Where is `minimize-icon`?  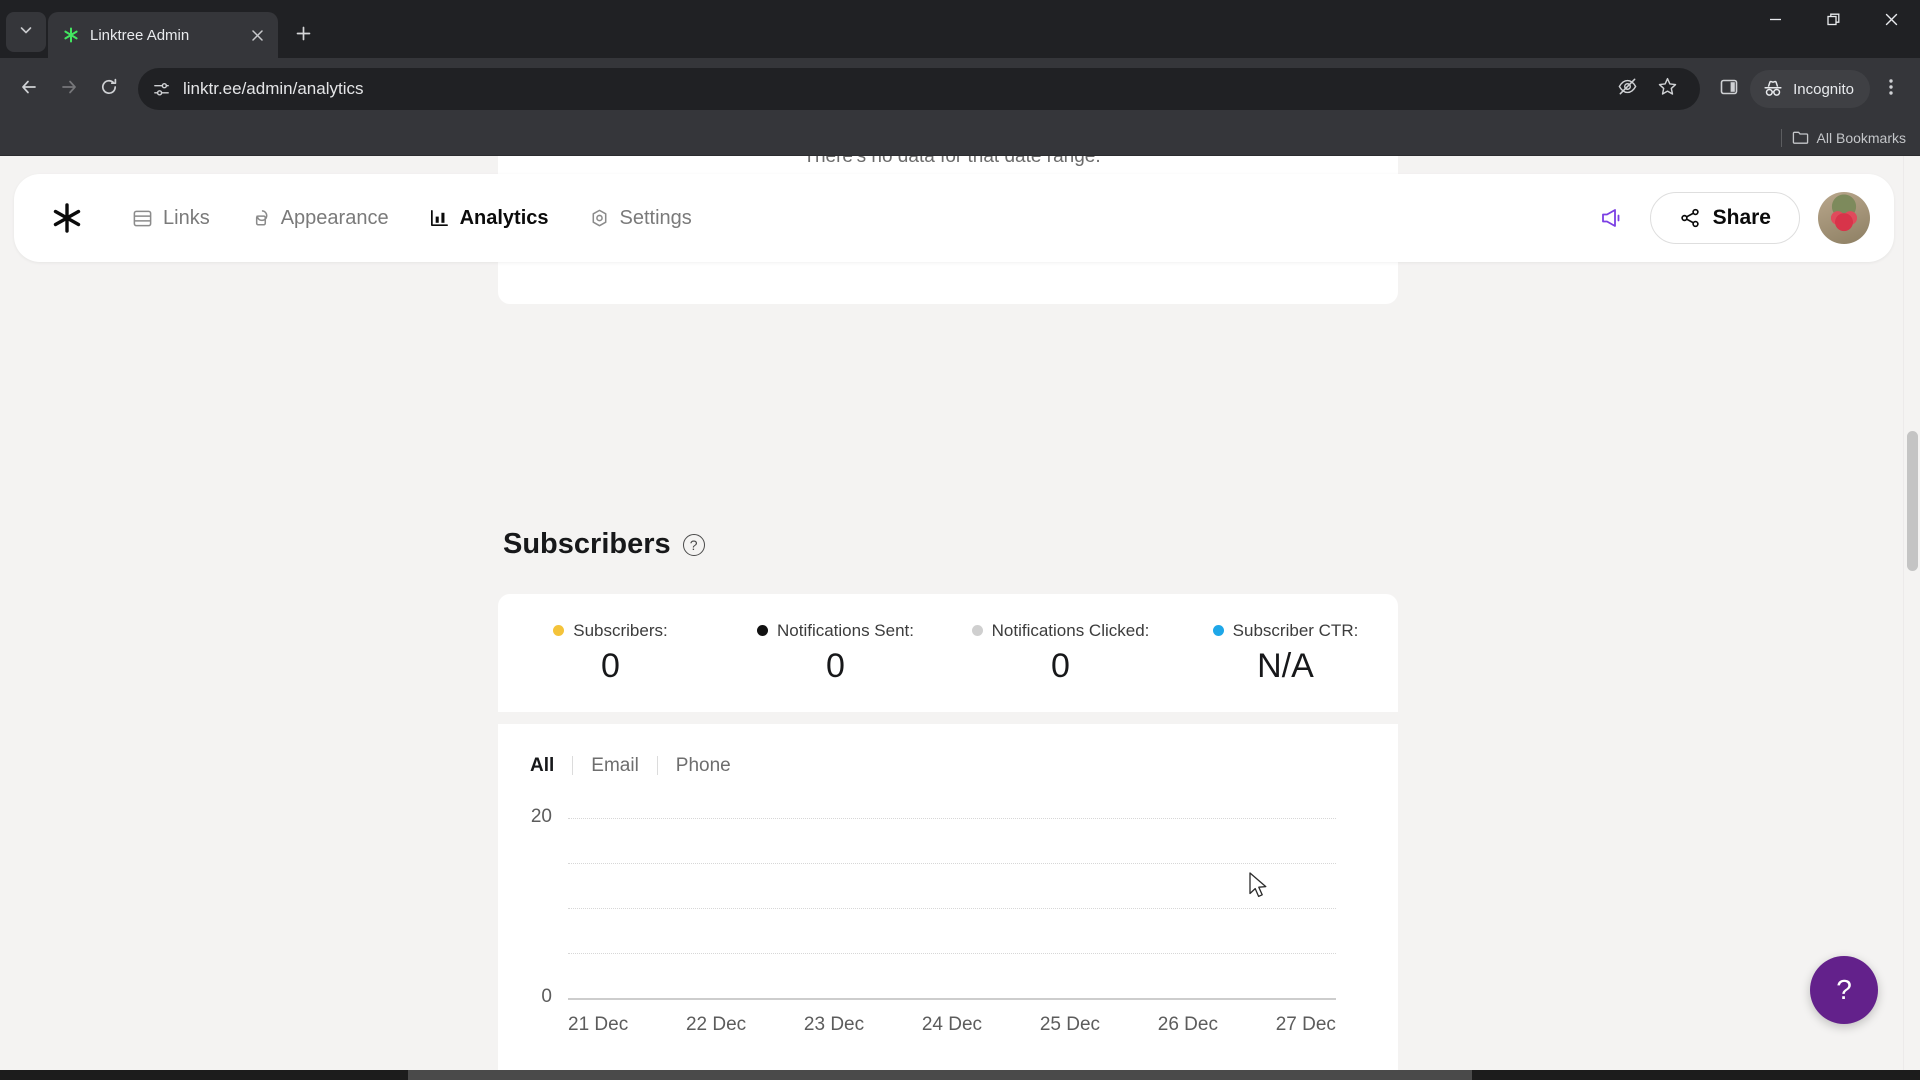
minimize-icon is located at coordinates (1775, 22).